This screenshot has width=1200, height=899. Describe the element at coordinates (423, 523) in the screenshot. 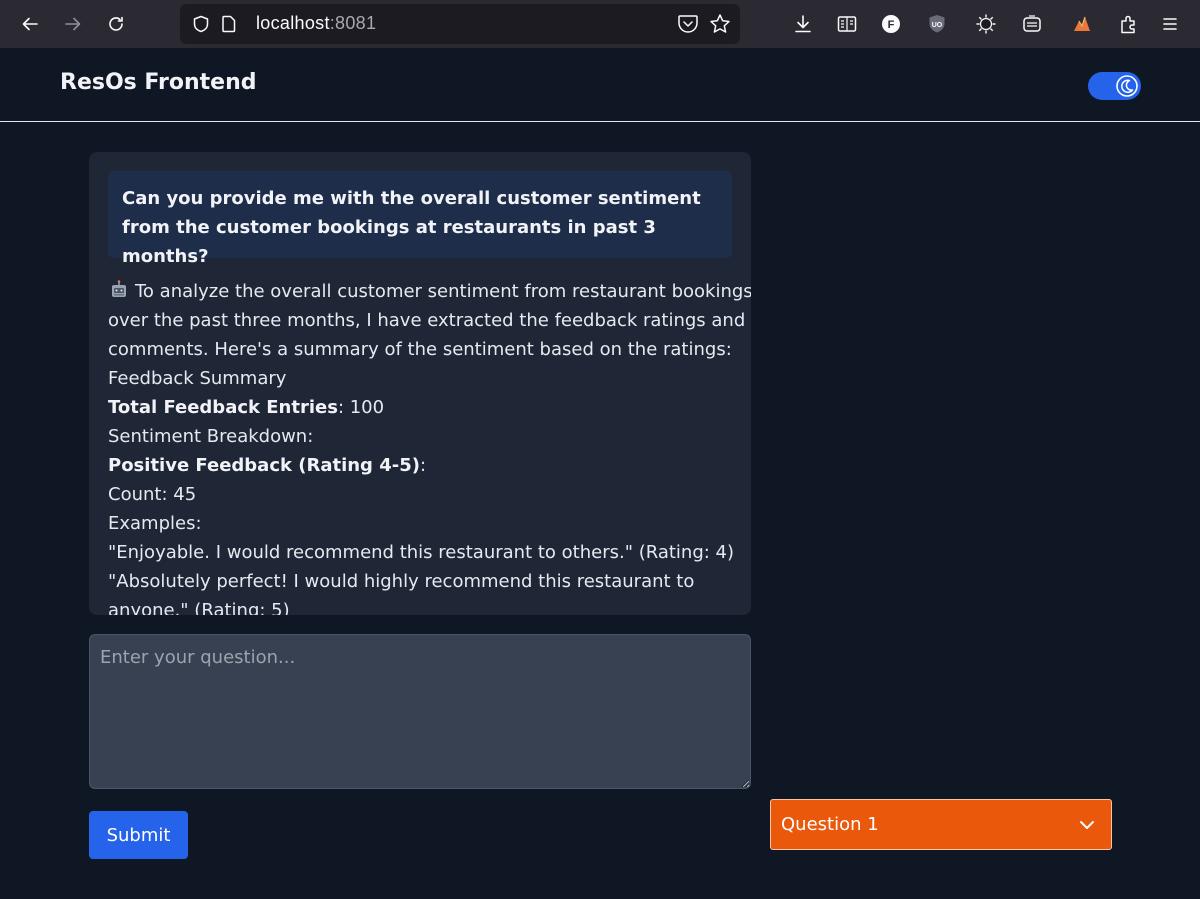

I see `answer-line: Examples:` at that location.